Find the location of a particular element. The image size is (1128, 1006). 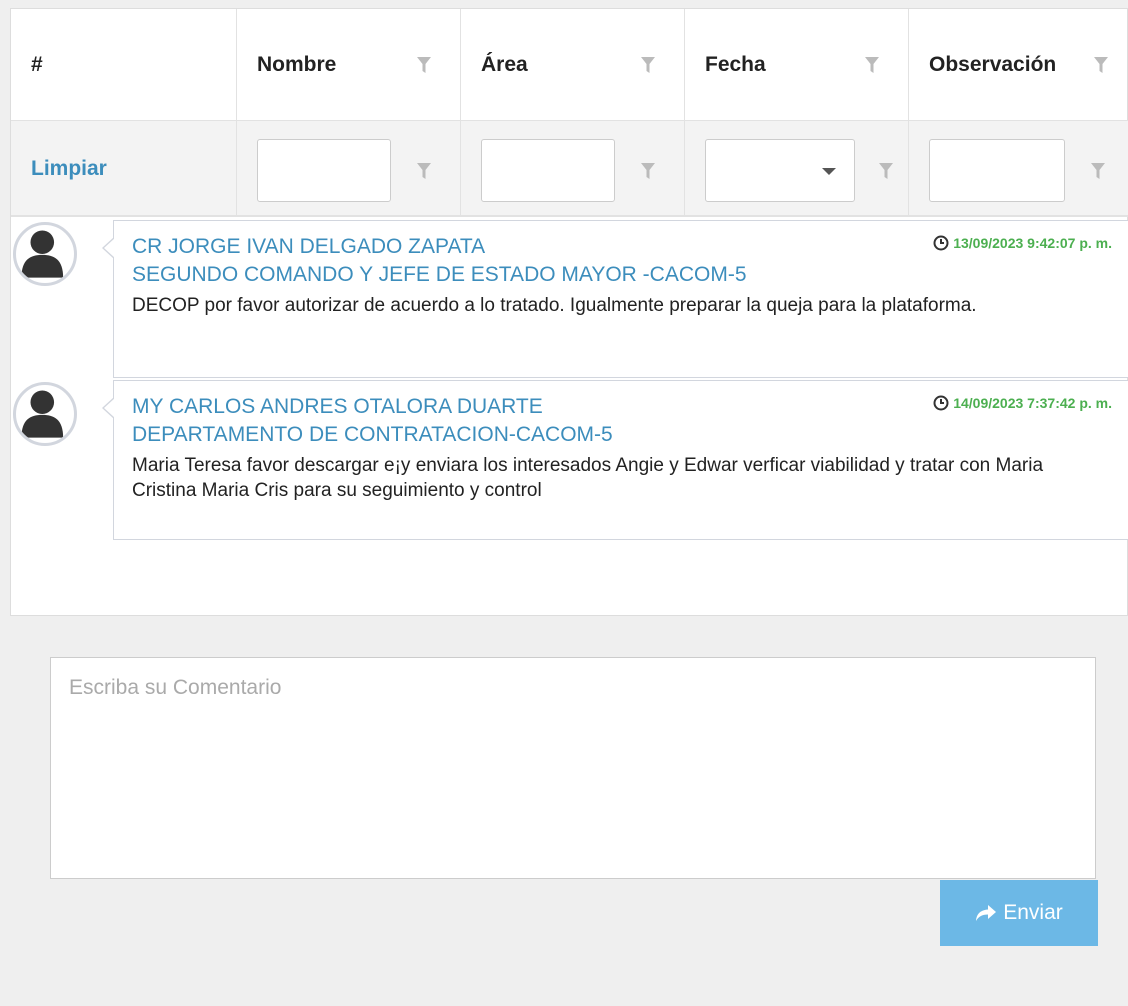

comment-timestamp: 14/09/2023 7:37:42 p. m. is located at coordinates (1022, 403).